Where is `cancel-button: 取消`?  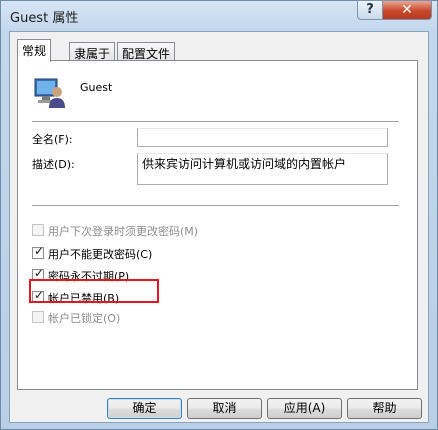
cancel-button: 取消 is located at coordinates (224, 408).